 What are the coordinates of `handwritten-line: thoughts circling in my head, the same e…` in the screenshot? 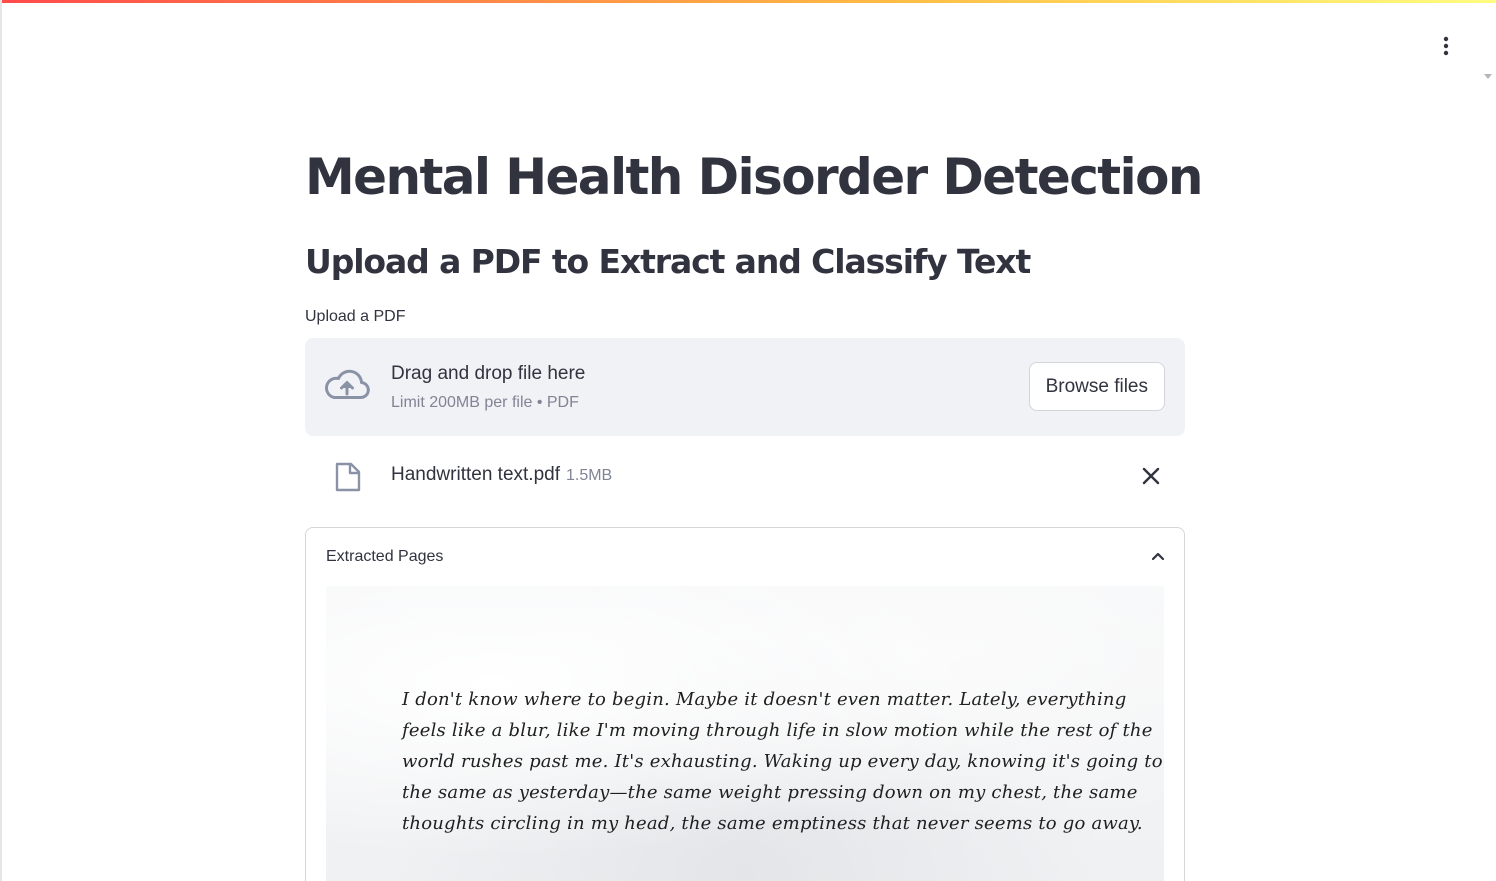 It's located at (772, 823).